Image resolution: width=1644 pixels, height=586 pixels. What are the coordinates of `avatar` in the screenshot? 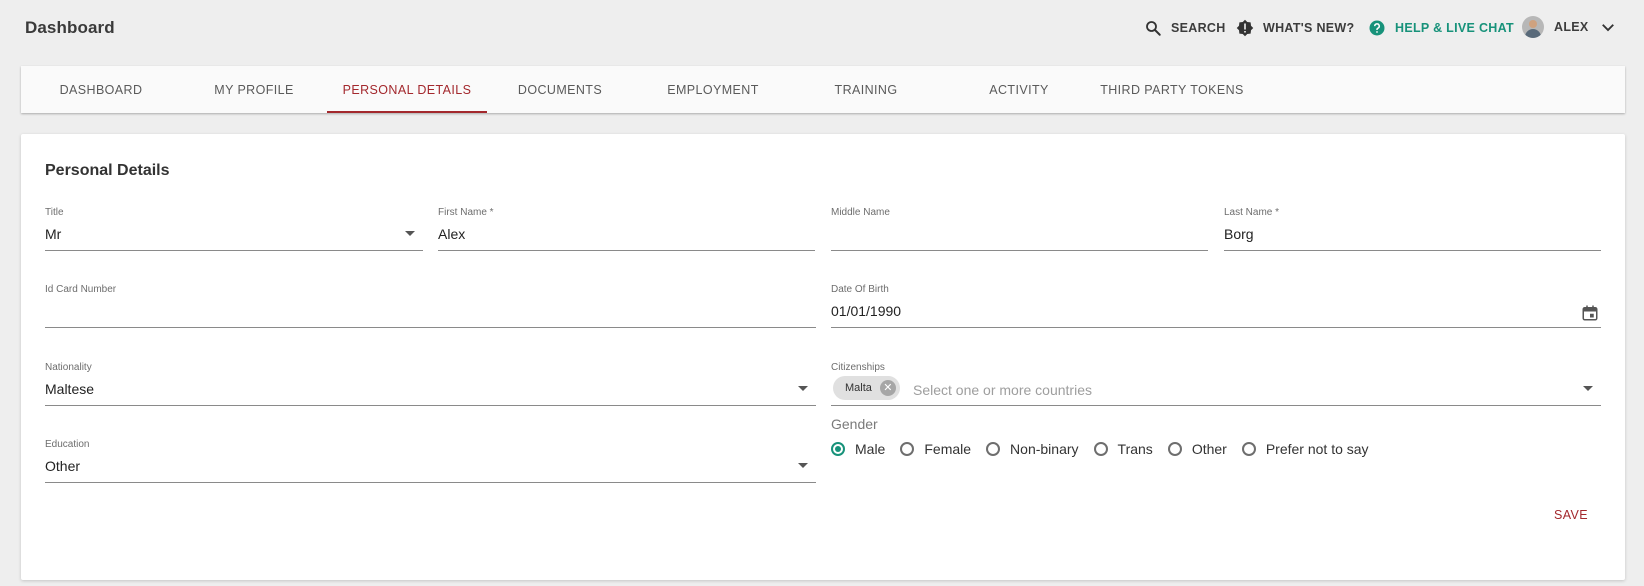 It's located at (1533, 27).